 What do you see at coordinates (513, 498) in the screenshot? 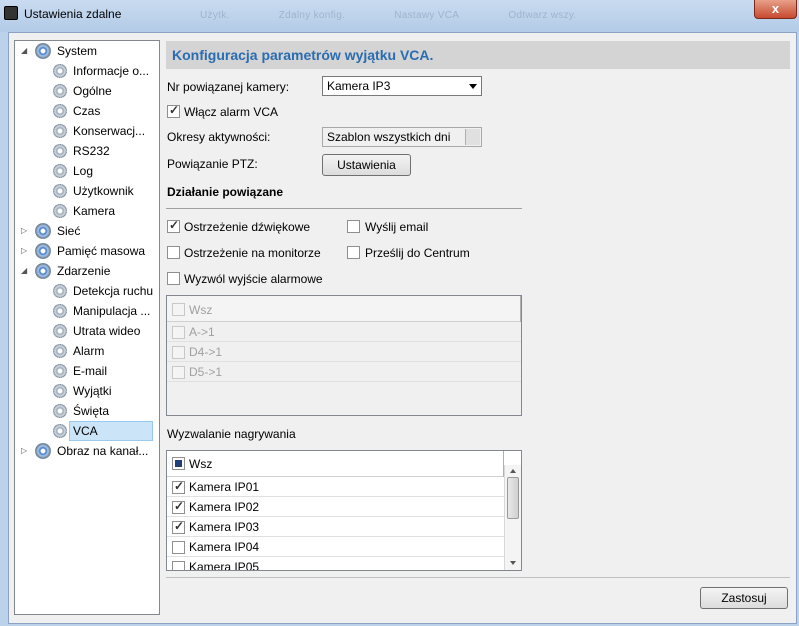
I see `scroll-thumb` at bounding box center [513, 498].